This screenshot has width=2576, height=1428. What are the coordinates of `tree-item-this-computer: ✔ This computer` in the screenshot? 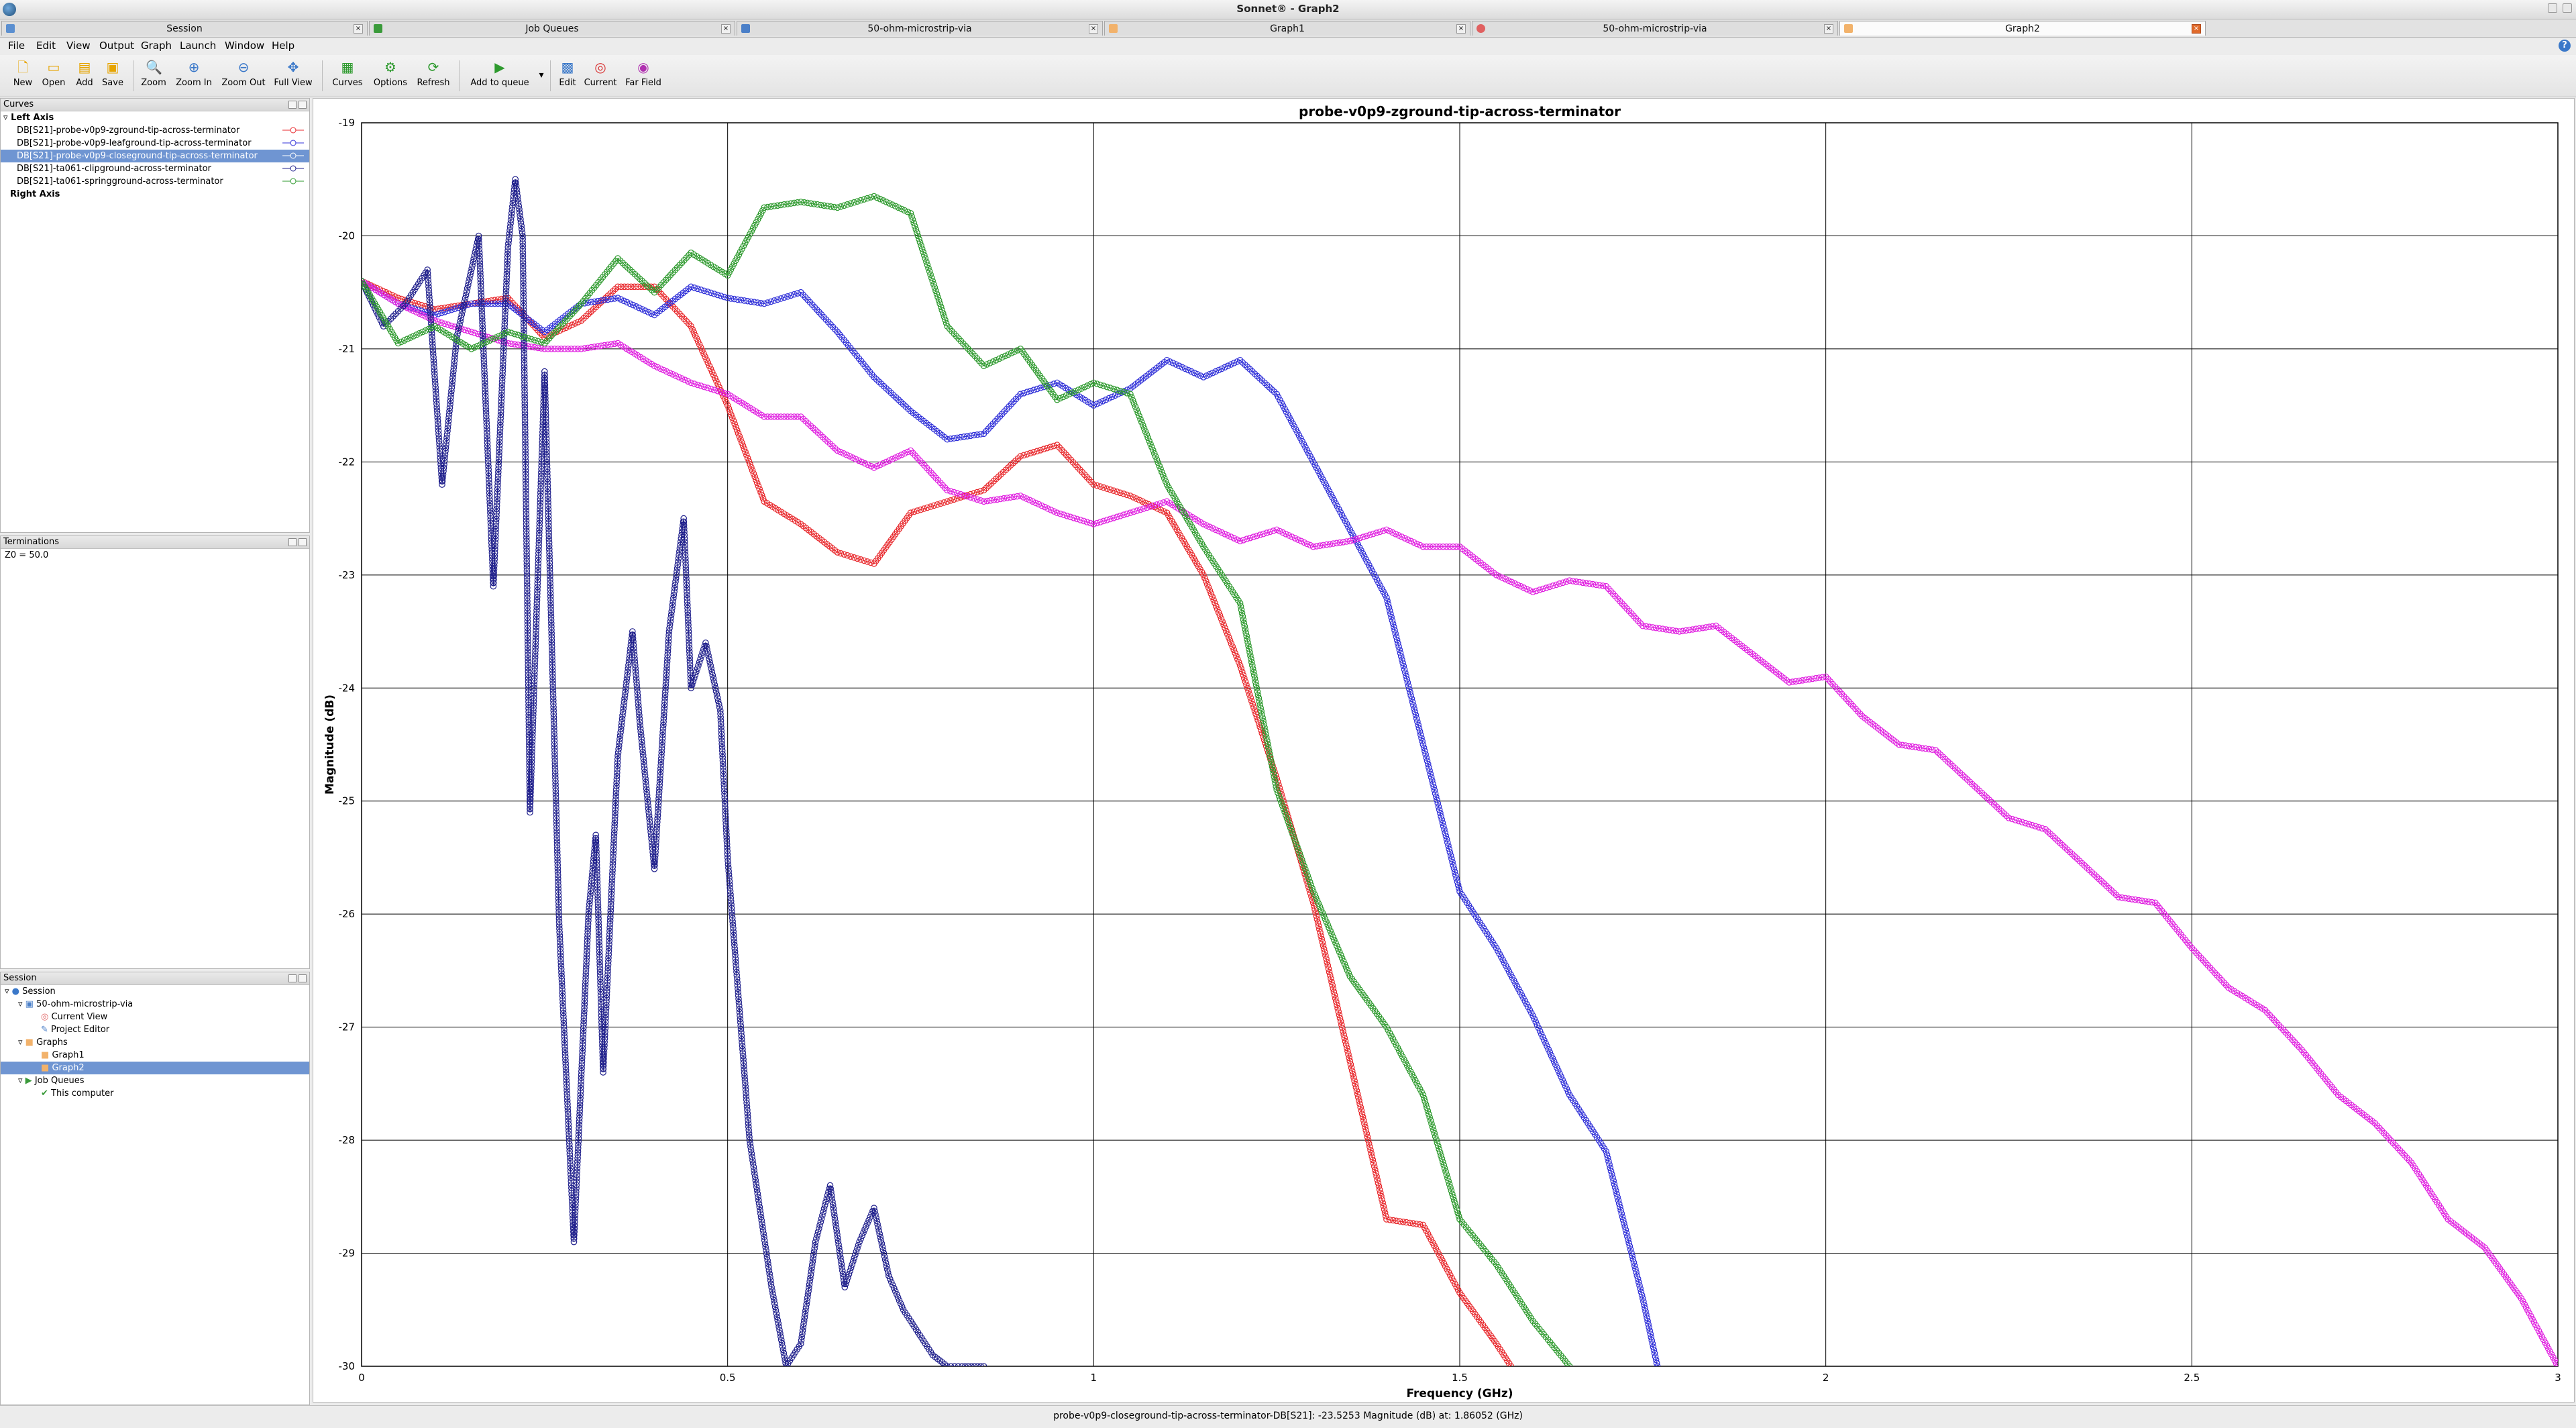 It's located at (155, 1093).